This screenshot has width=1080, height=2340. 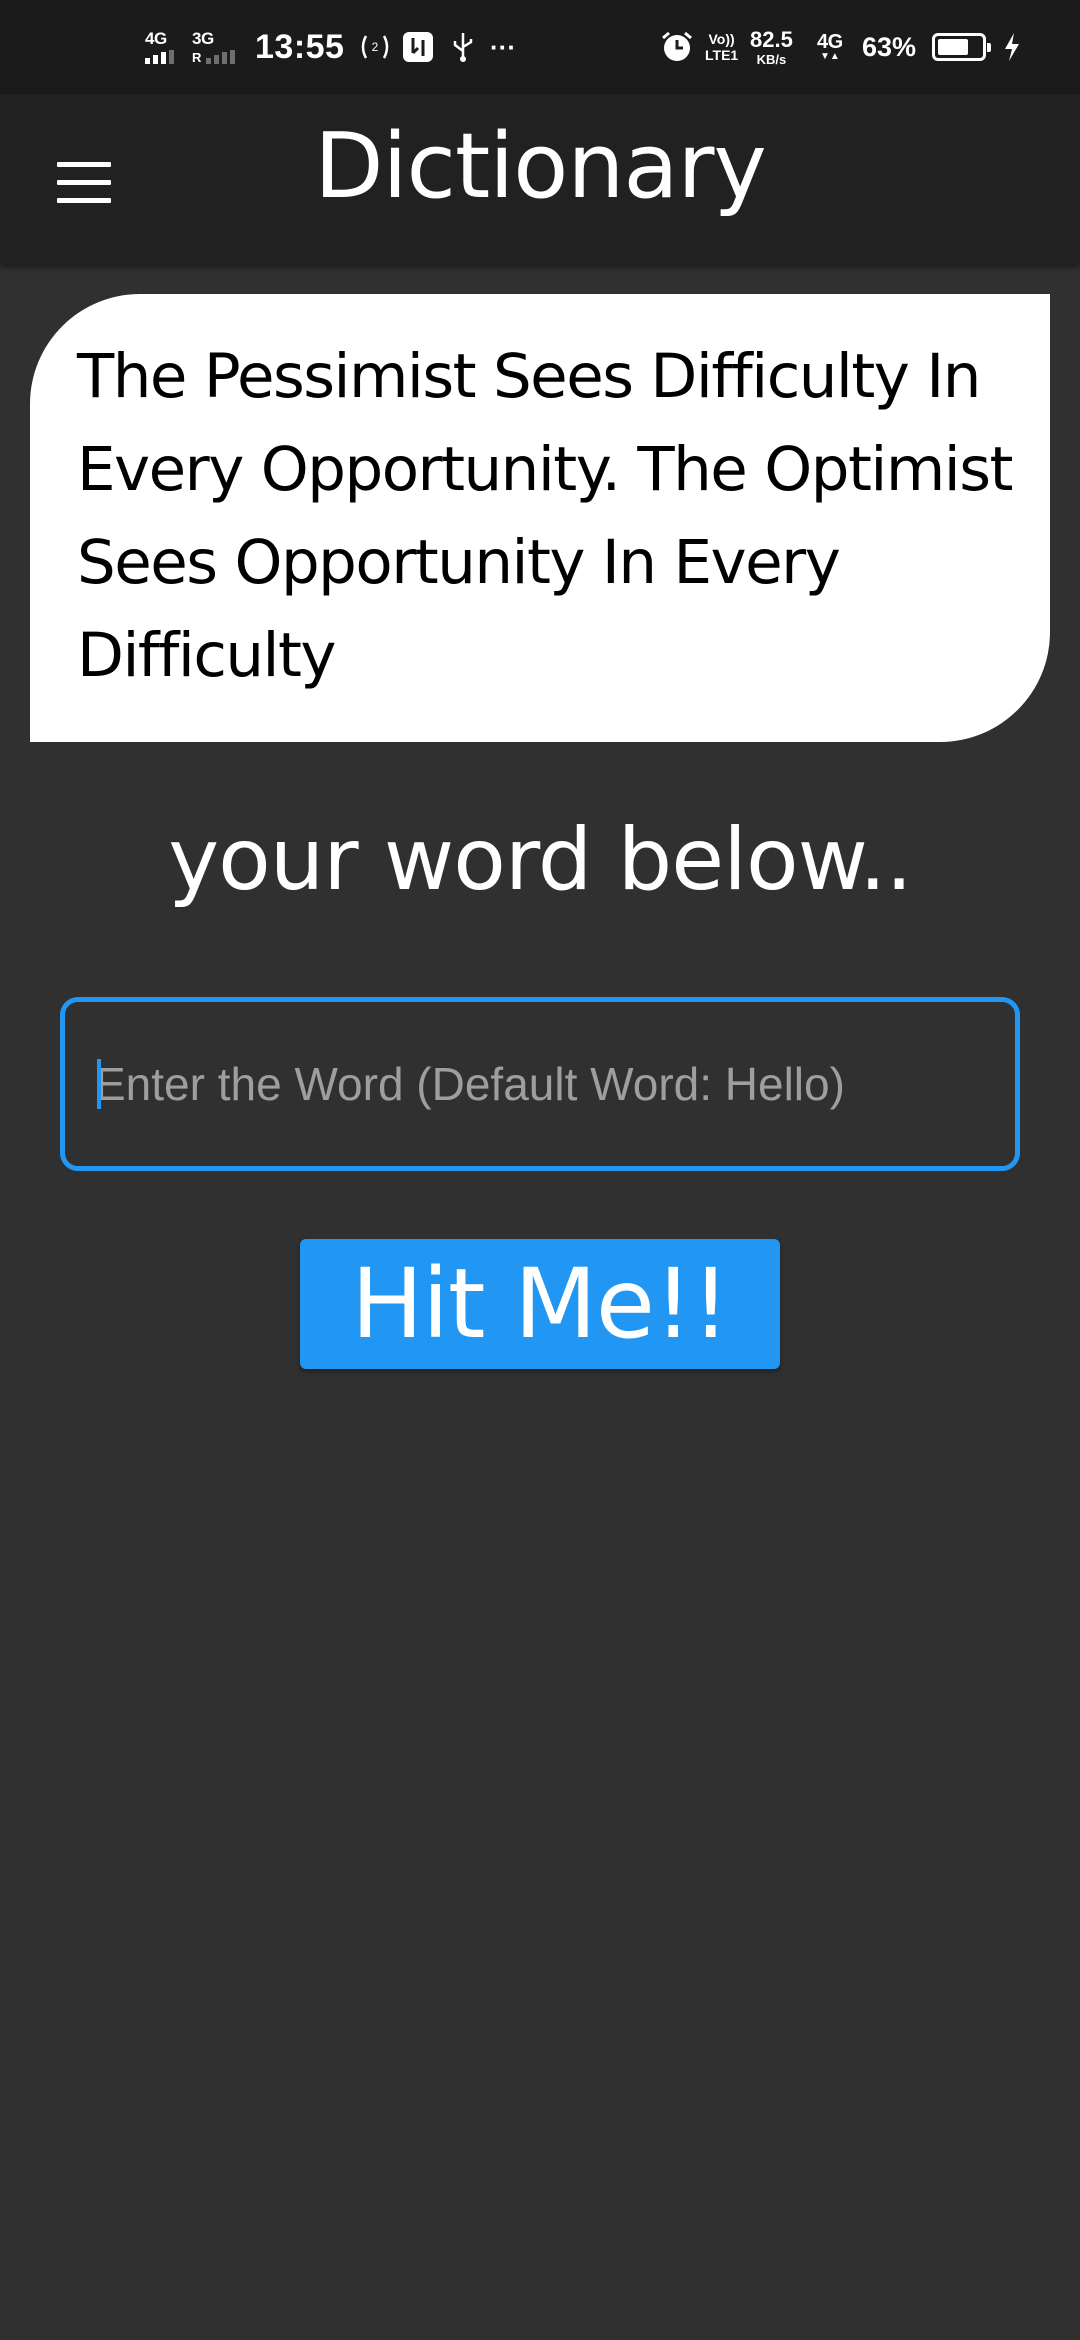 What do you see at coordinates (99, 1084) in the screenshot?
I see `text-cursor` at bounding box center [99, 1084].